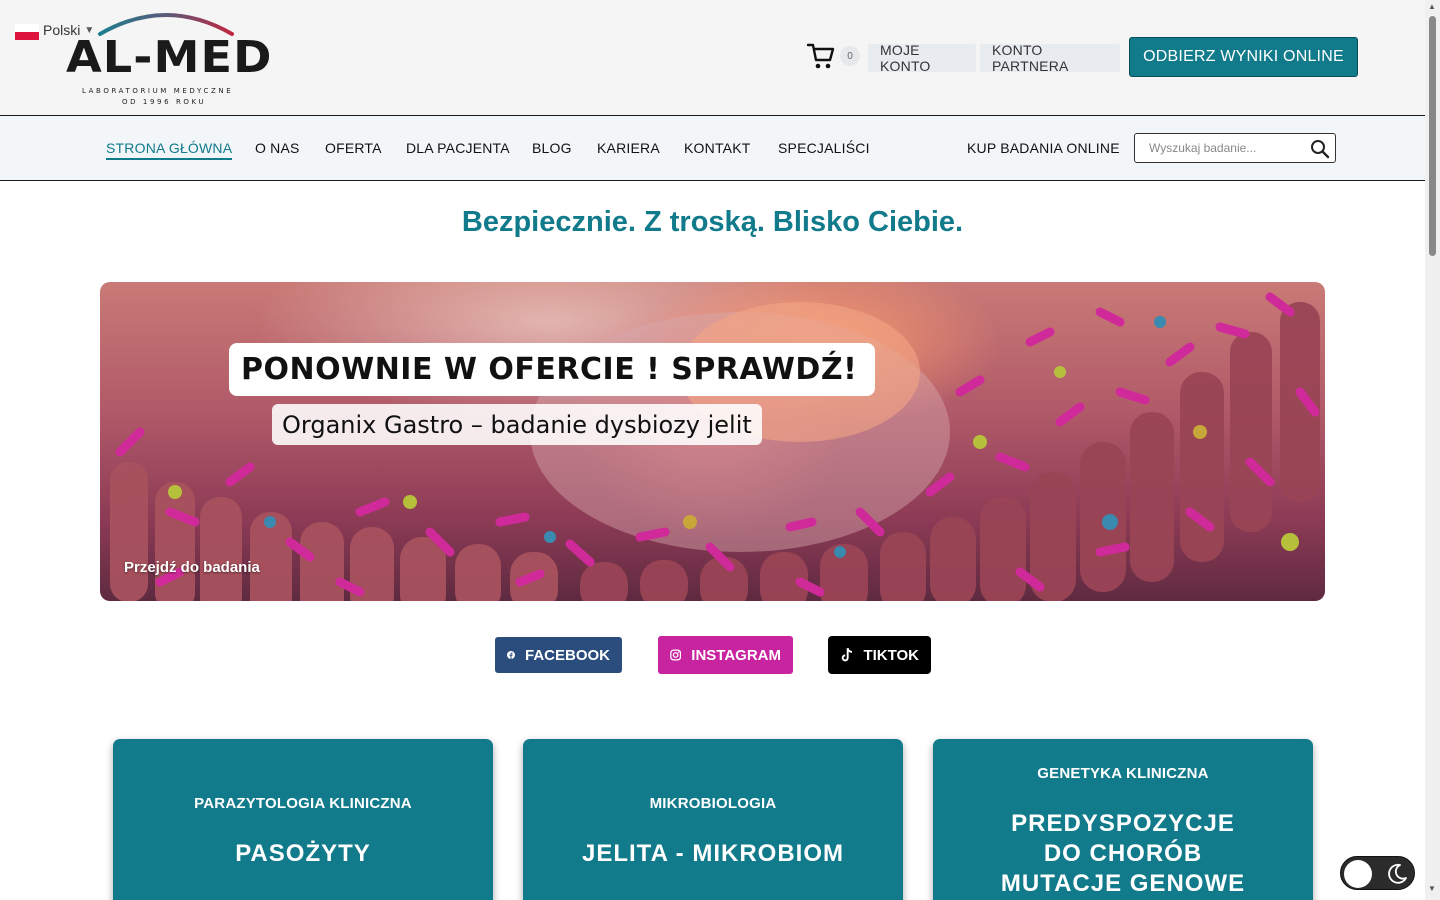  Describe the element at coordinates (713, 803) in the screenshot. I see `card-category: MIKROBIOLOGIA` at that location.